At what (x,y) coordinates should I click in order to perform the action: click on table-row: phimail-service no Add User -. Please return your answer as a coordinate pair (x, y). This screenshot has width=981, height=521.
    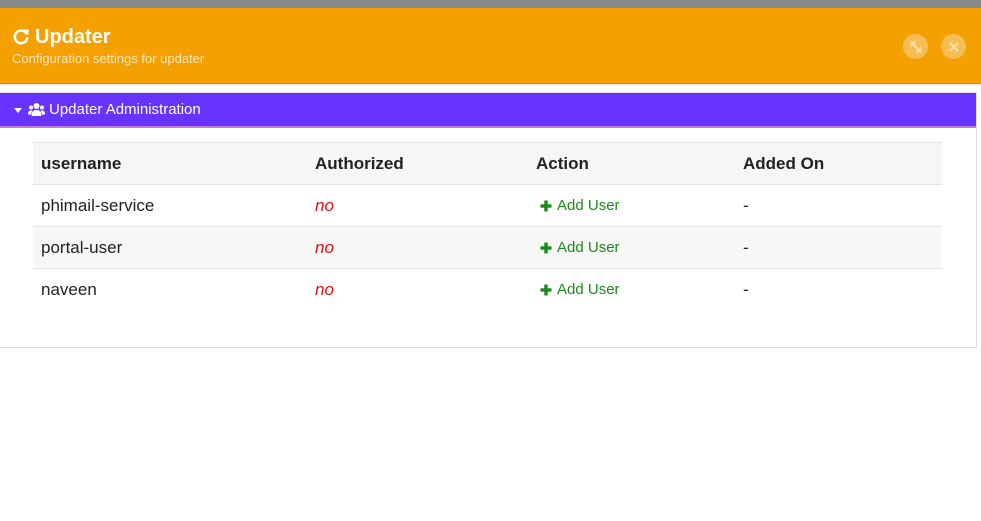
    Looking at the image, I should click on (487, 205).